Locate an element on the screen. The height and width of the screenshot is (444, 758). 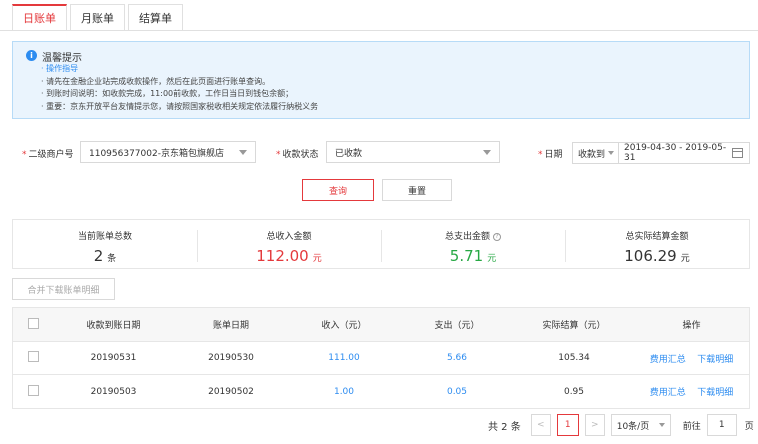
info-icon: i is located at coordinates (31, 55).